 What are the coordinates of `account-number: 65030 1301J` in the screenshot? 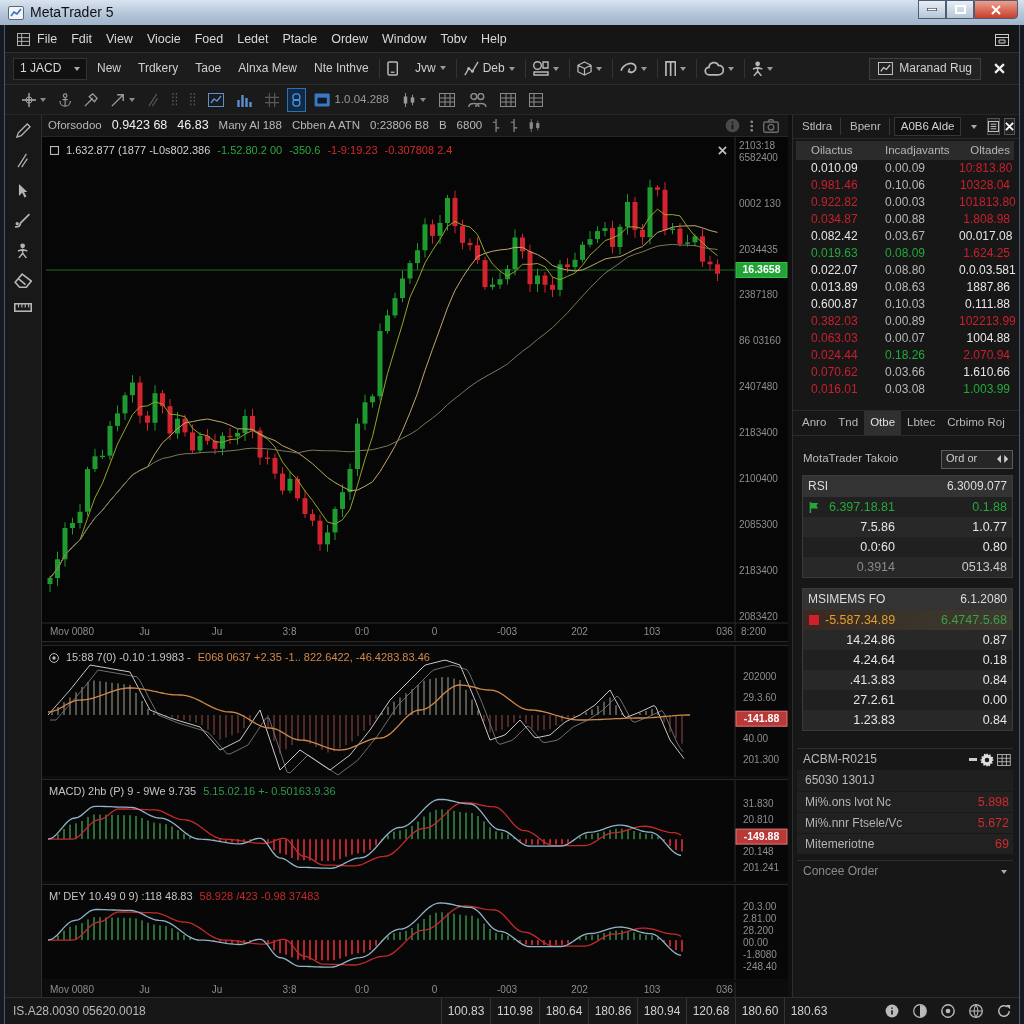 It's located at (905, 780).